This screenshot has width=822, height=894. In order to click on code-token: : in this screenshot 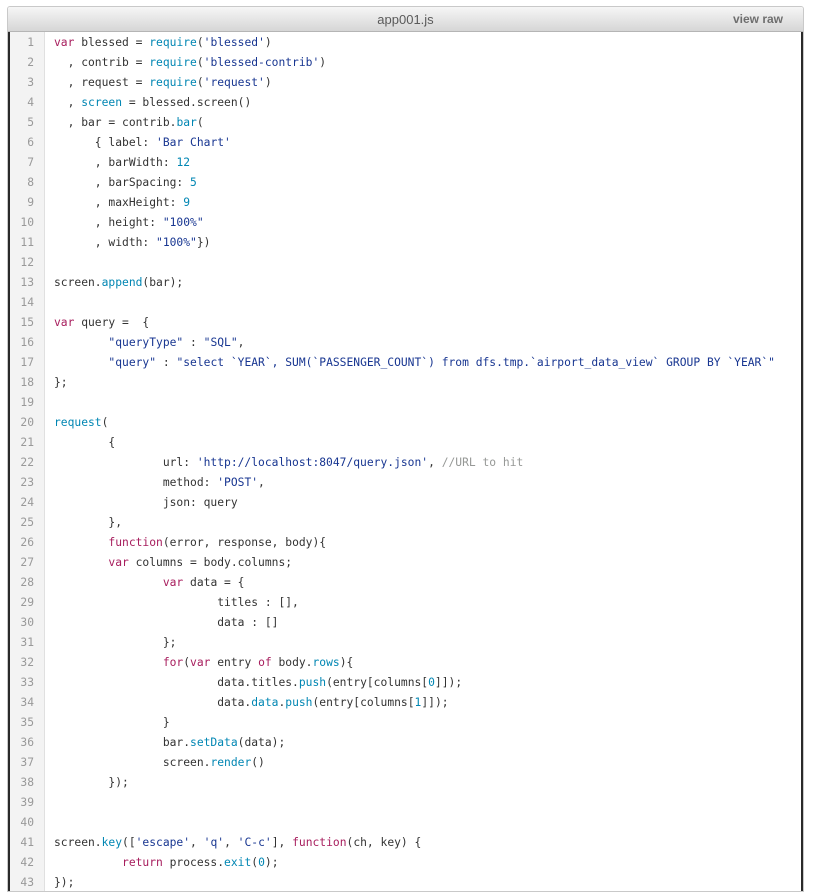, I will do `click(193, 342)`.